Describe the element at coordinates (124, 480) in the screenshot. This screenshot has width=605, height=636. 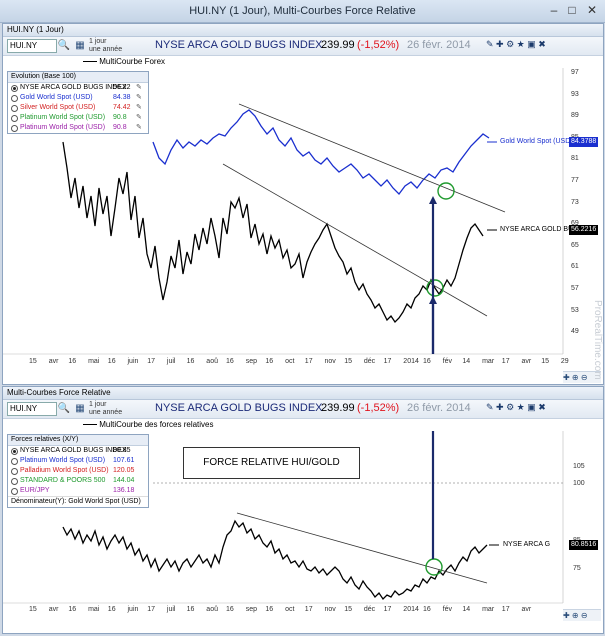
I see `bottom-legend-value-3: 144.04` at that location.